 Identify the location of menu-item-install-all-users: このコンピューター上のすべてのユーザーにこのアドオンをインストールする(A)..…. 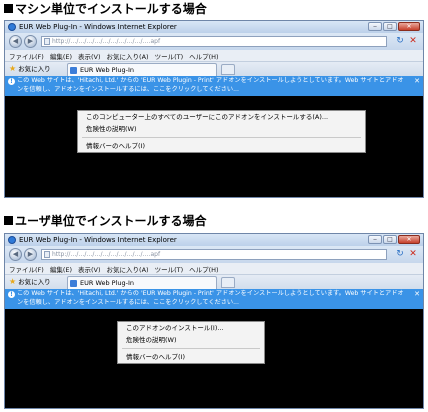
(221, 117).